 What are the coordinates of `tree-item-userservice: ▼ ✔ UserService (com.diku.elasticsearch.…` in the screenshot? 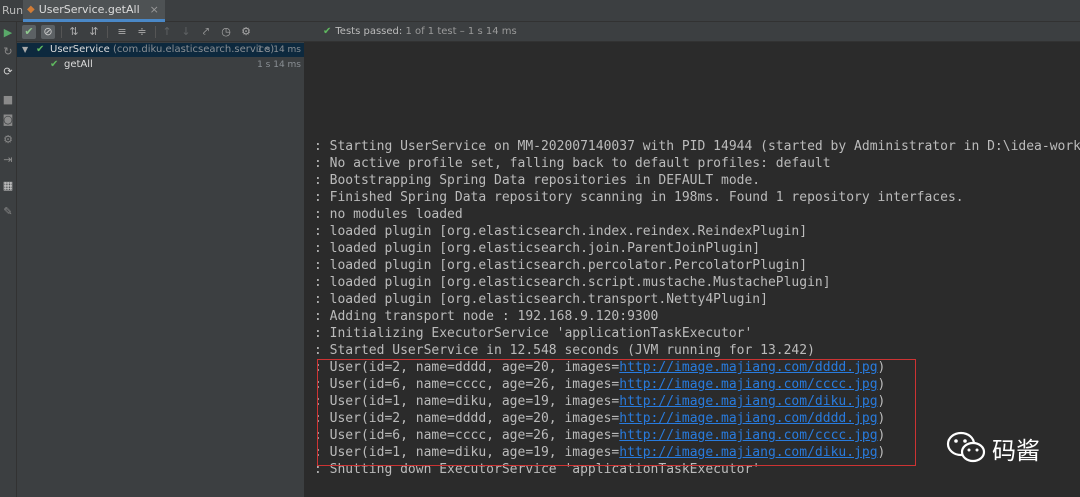 It's located at (160, 50).